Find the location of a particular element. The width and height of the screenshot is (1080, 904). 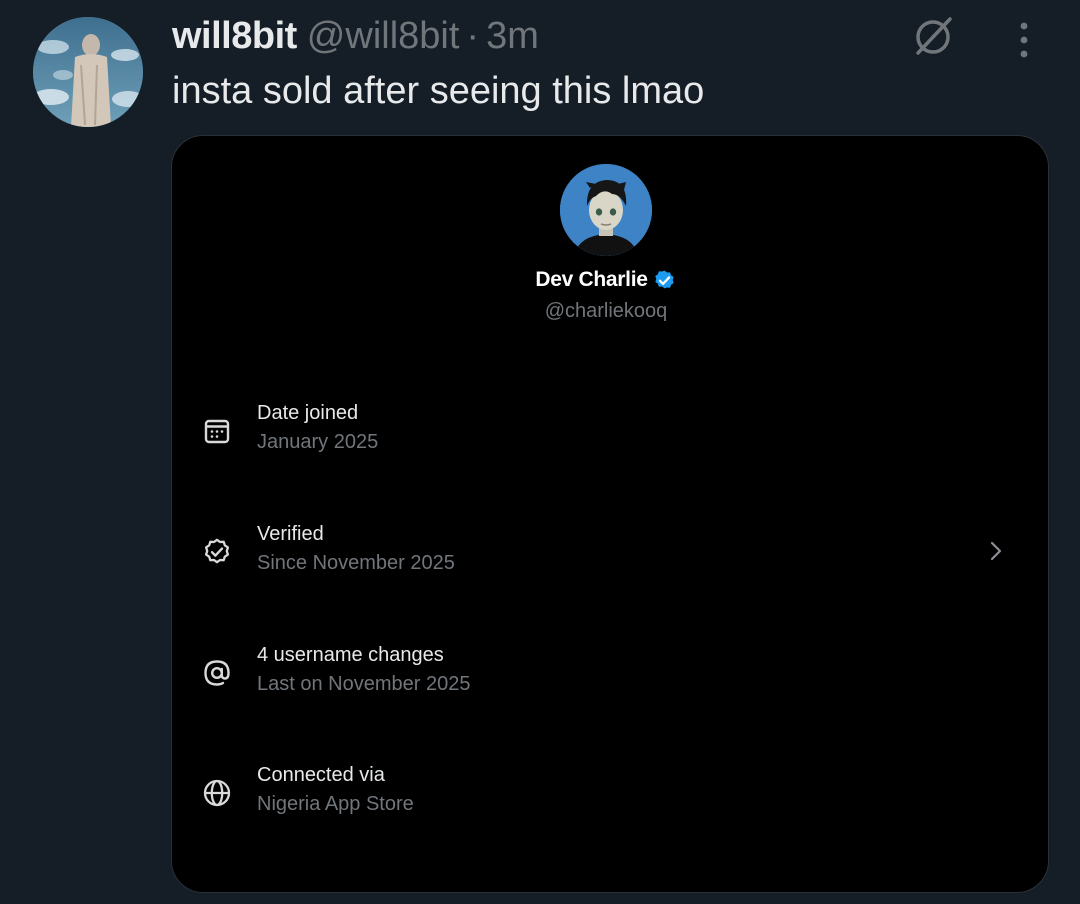

more-vertical-icon is located at coordinates (1024, 38).